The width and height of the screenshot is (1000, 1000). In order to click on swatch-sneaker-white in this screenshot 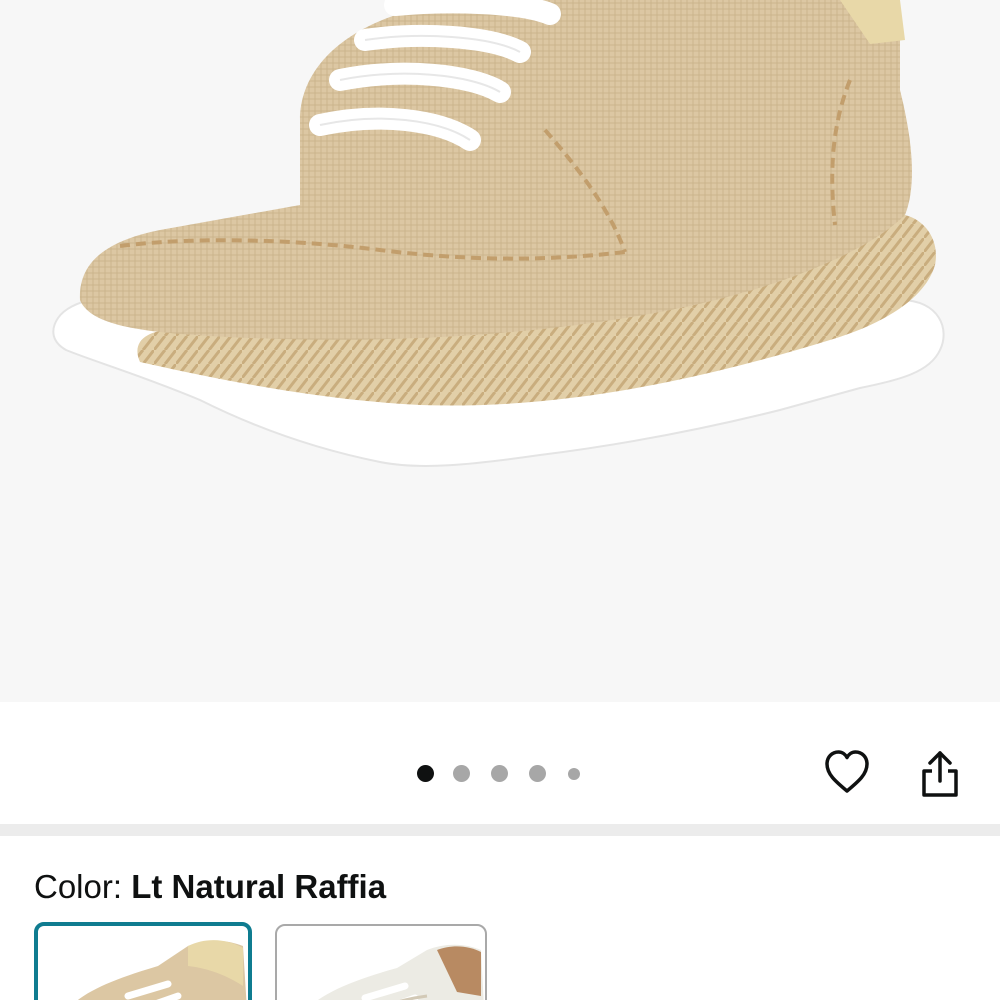, I will do `click(401, 972)`.